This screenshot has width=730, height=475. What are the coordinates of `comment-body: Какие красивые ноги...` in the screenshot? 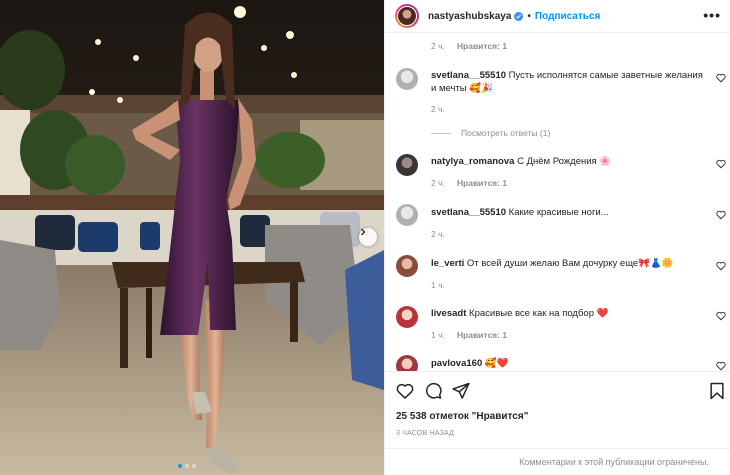 It's located at (558, 212).